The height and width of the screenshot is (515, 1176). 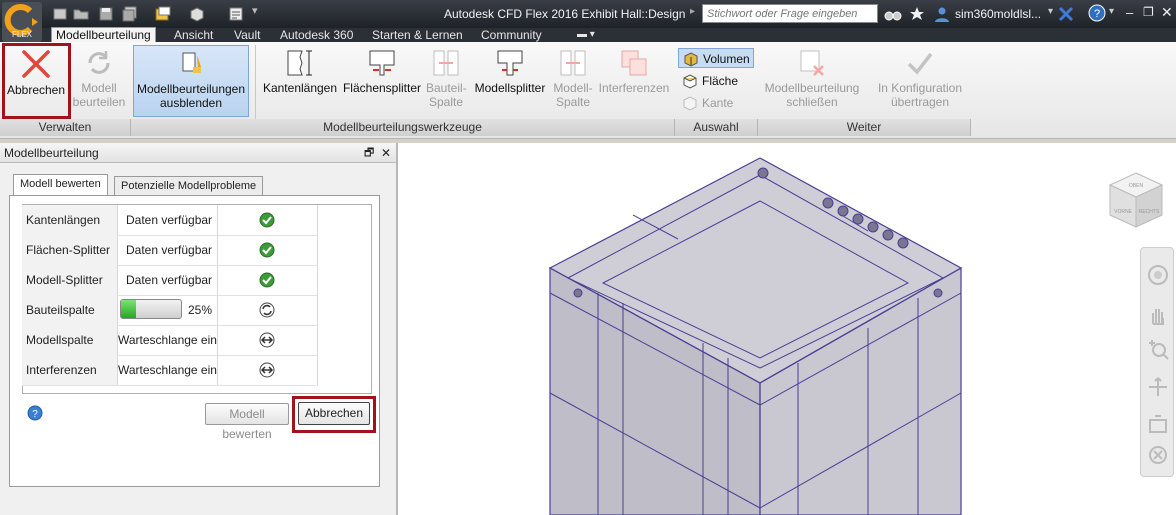 What do you see at coordinates (917, 14) in the screenshot?
I see `favorites-star-icon` at bounding box center [917, 14].